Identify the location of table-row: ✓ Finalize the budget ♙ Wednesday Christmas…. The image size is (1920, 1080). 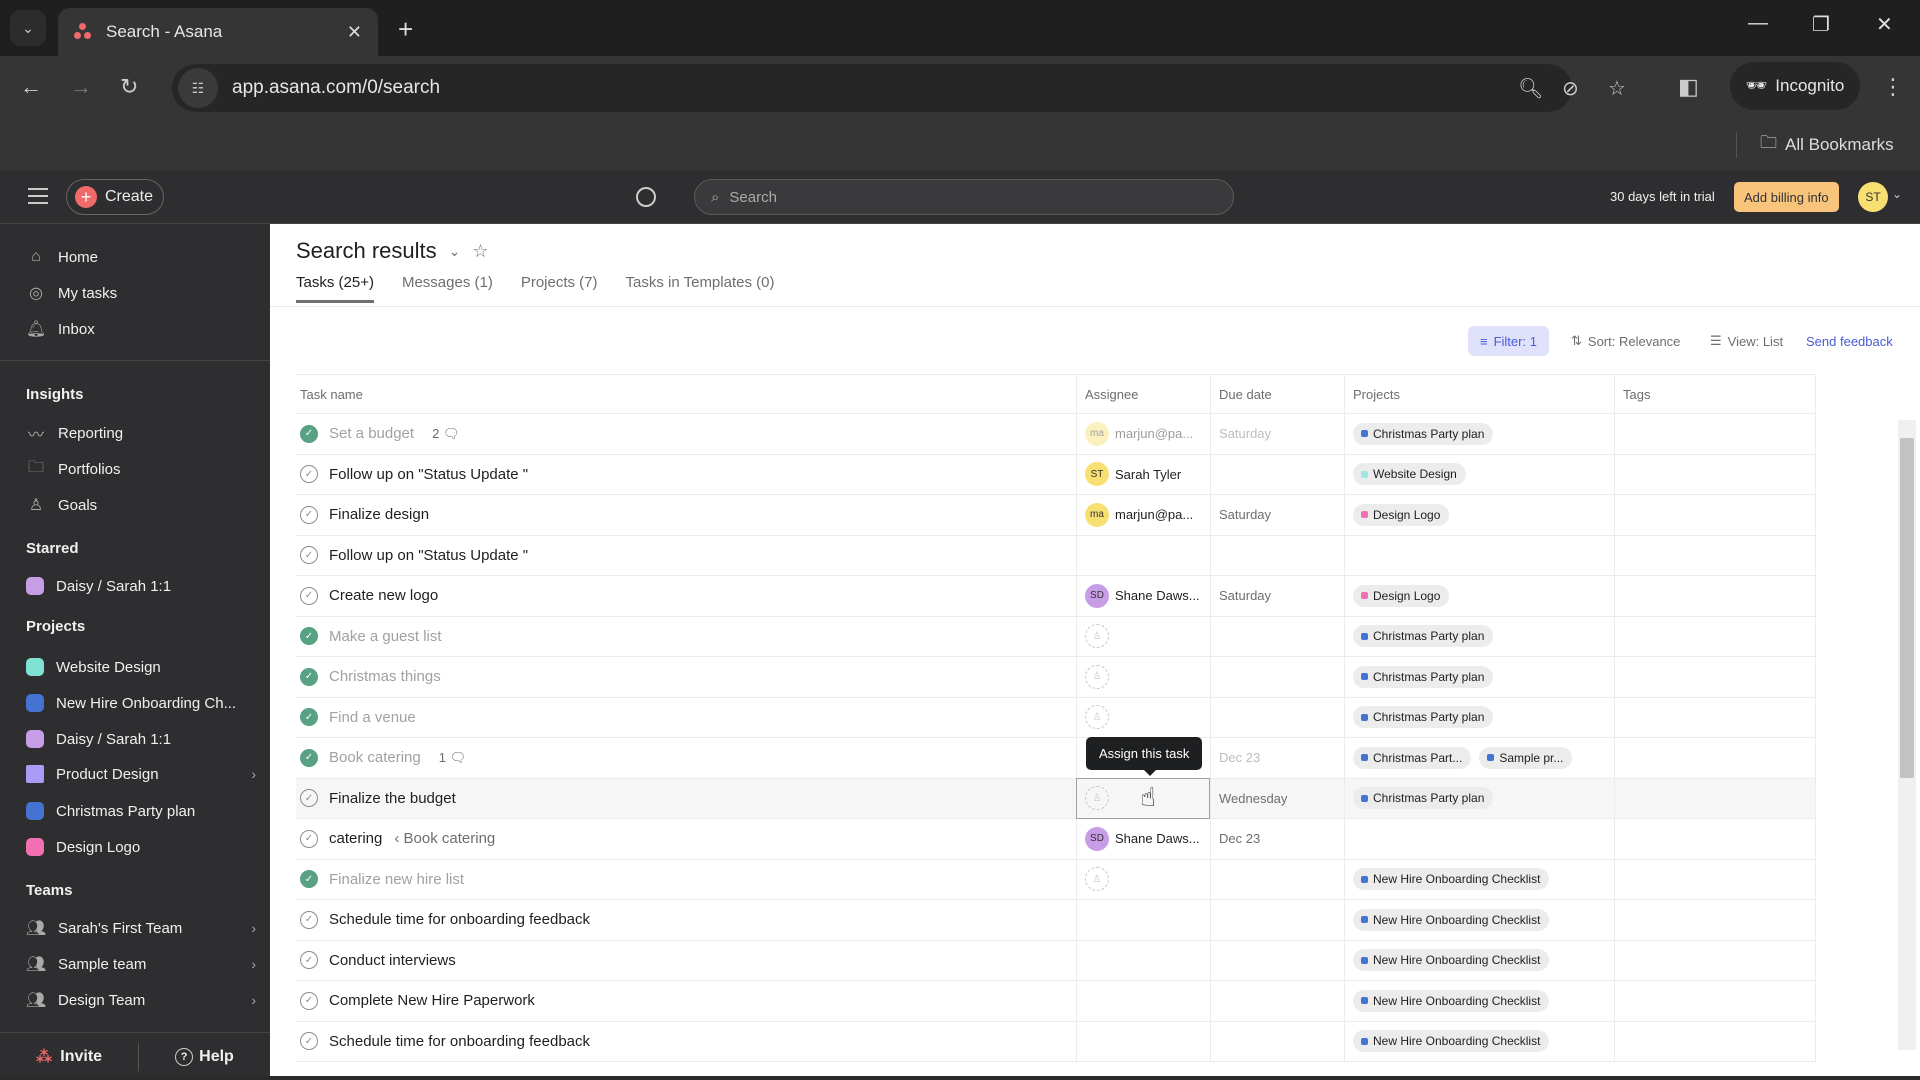
(1056, 798).